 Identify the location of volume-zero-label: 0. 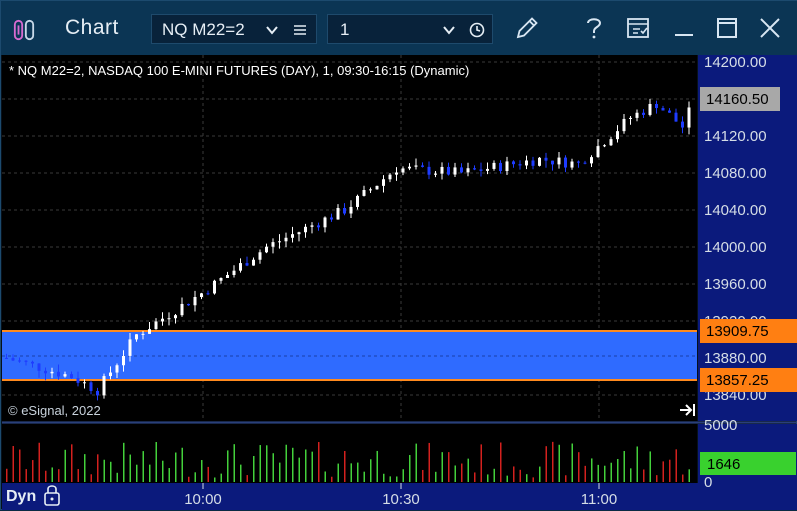
(708, 482).